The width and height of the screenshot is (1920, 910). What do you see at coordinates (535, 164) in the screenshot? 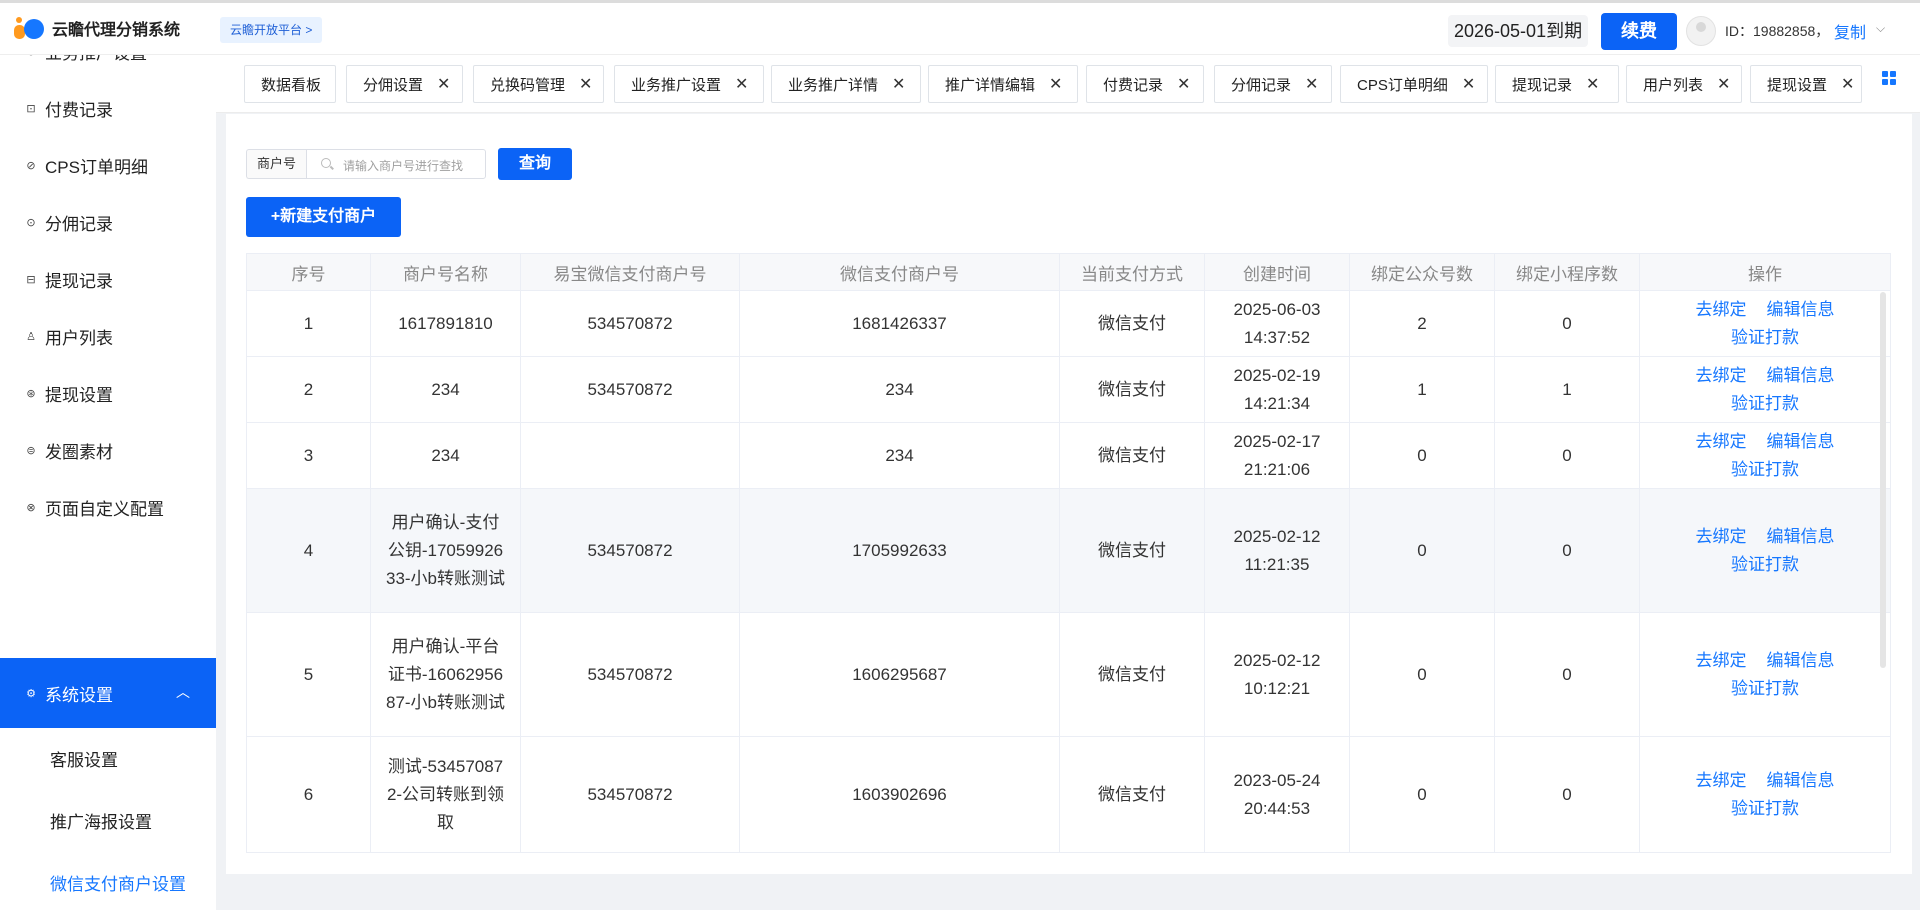
I see `query-button: 查询` at bounding box center [535, 164].